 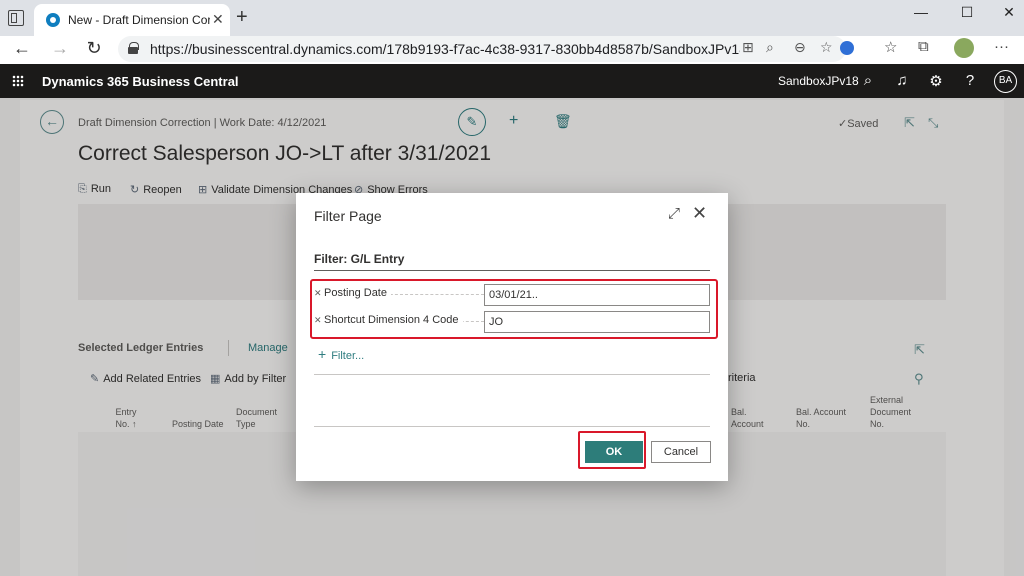 What do you see at coordinates (140, 81) in the screenshot?
I see `app-name: Dynamics 365 Business Central` at bounding box center [140, 81].